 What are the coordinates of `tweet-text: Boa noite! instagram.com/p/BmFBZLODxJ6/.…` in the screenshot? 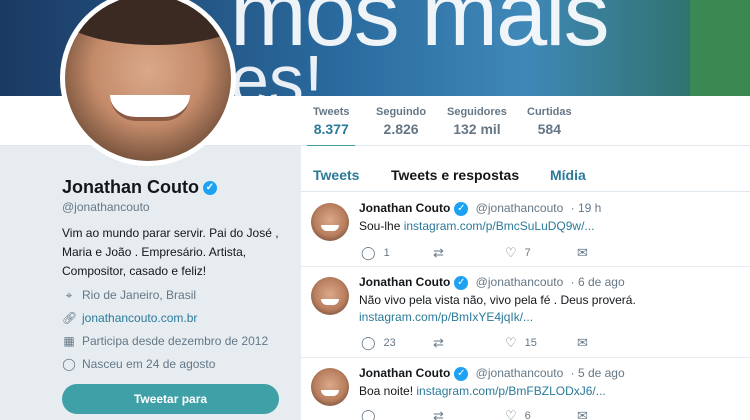 It's located at (549, 391).